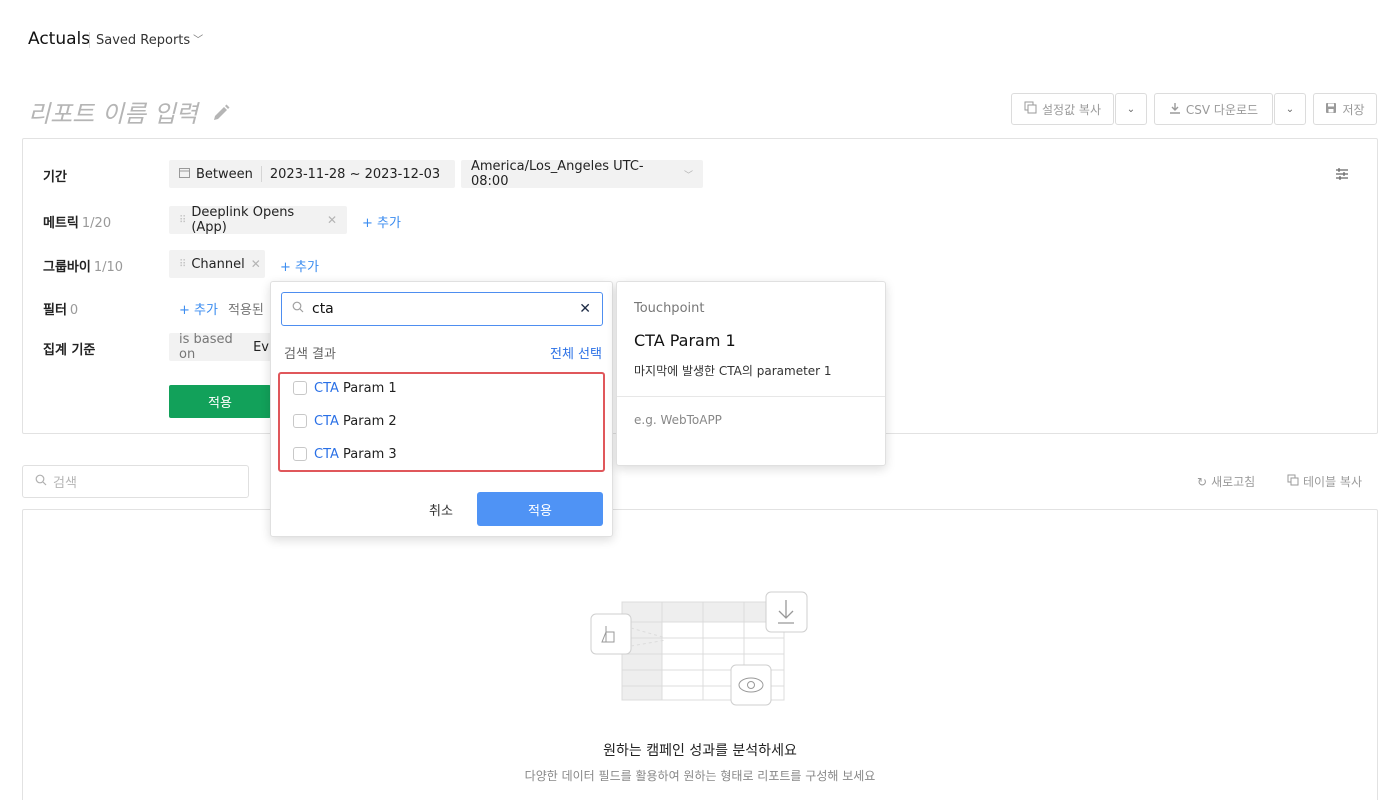  What do you see at coordinates (243, 220) in the screenshot?
I see `metric-chip-label: Deeplink Opens (App)` at bounding box center [243, 220].